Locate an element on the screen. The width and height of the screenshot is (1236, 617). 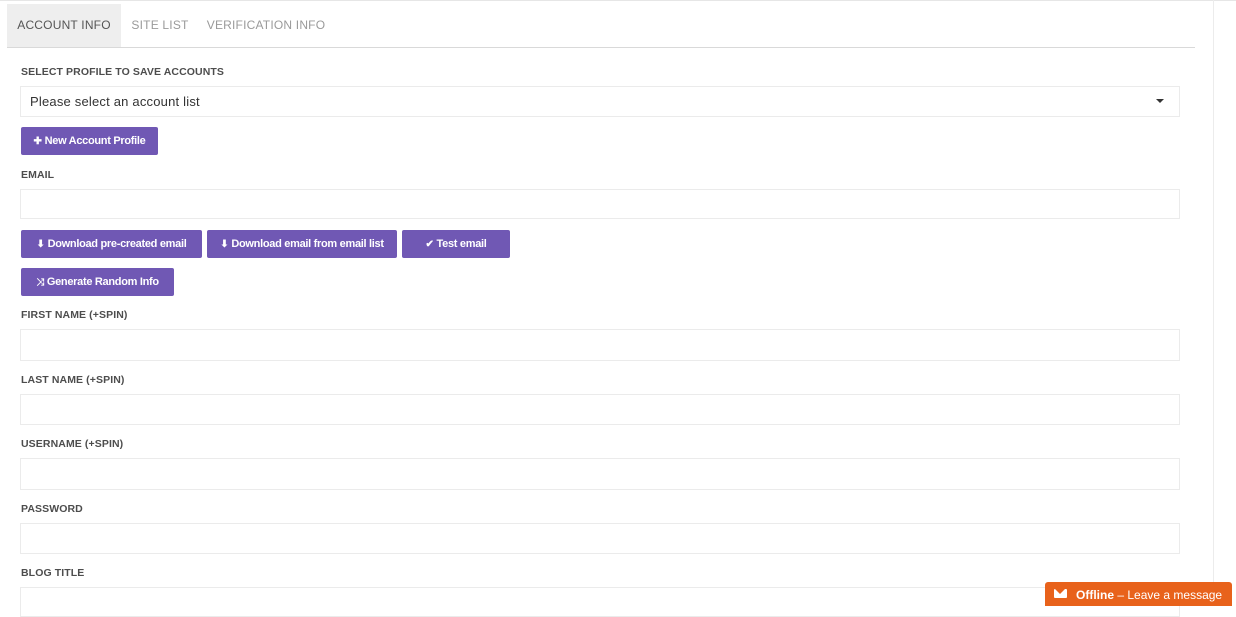
chat-message: Leave a message is located at coordinates (1175, 595).